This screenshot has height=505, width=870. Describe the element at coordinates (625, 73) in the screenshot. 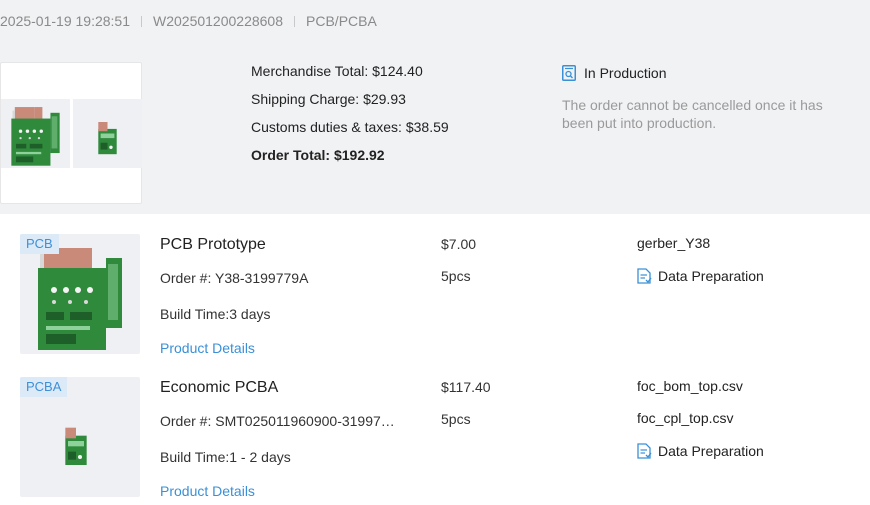

I see `status-label: In Production` at that location.